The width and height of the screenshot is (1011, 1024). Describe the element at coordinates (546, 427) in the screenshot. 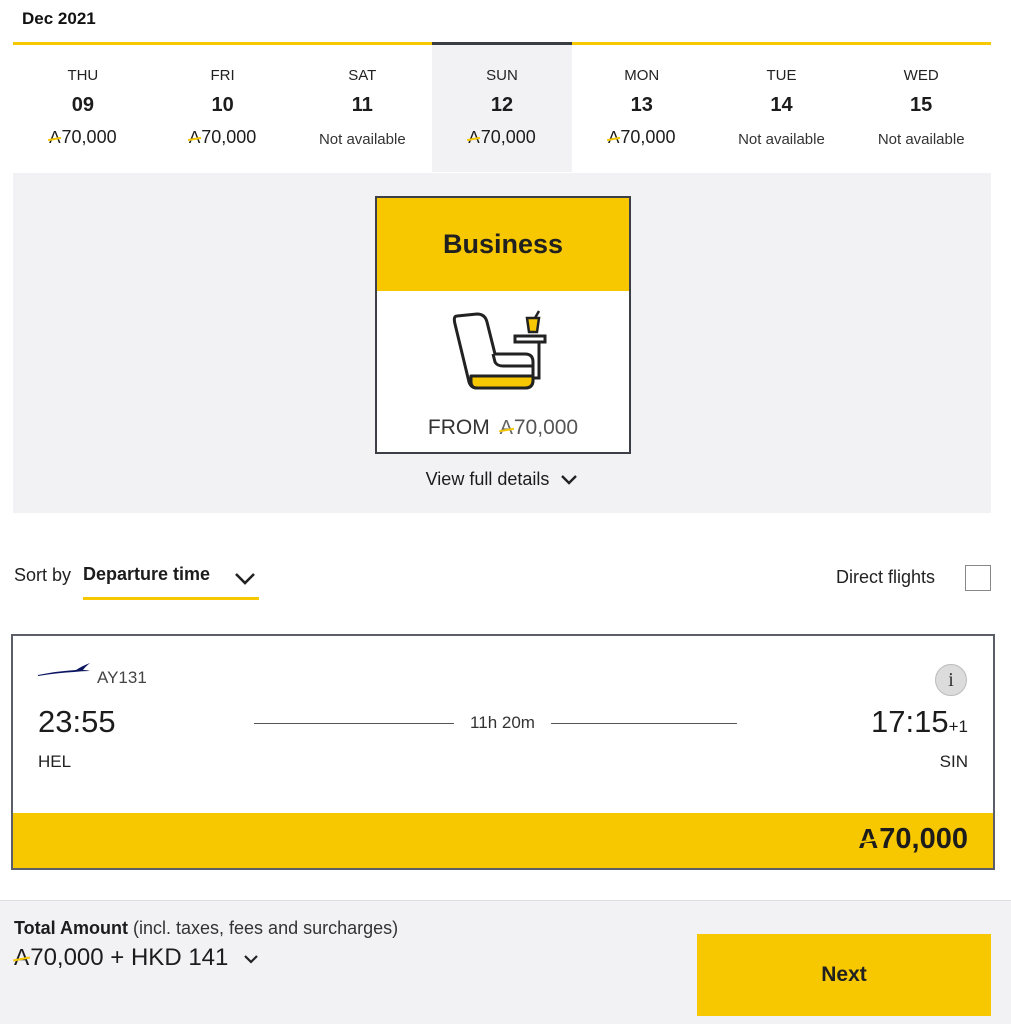

I see `cabin-price: 70,000` at that location.